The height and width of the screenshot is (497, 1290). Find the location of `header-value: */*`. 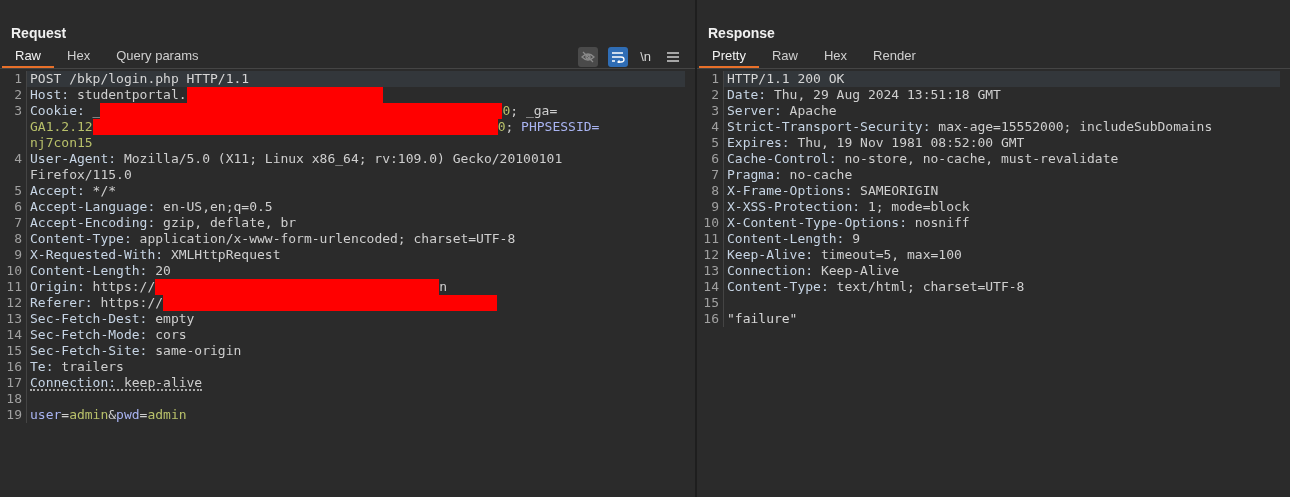

header-value: */* is located at coordinates (104, 191).